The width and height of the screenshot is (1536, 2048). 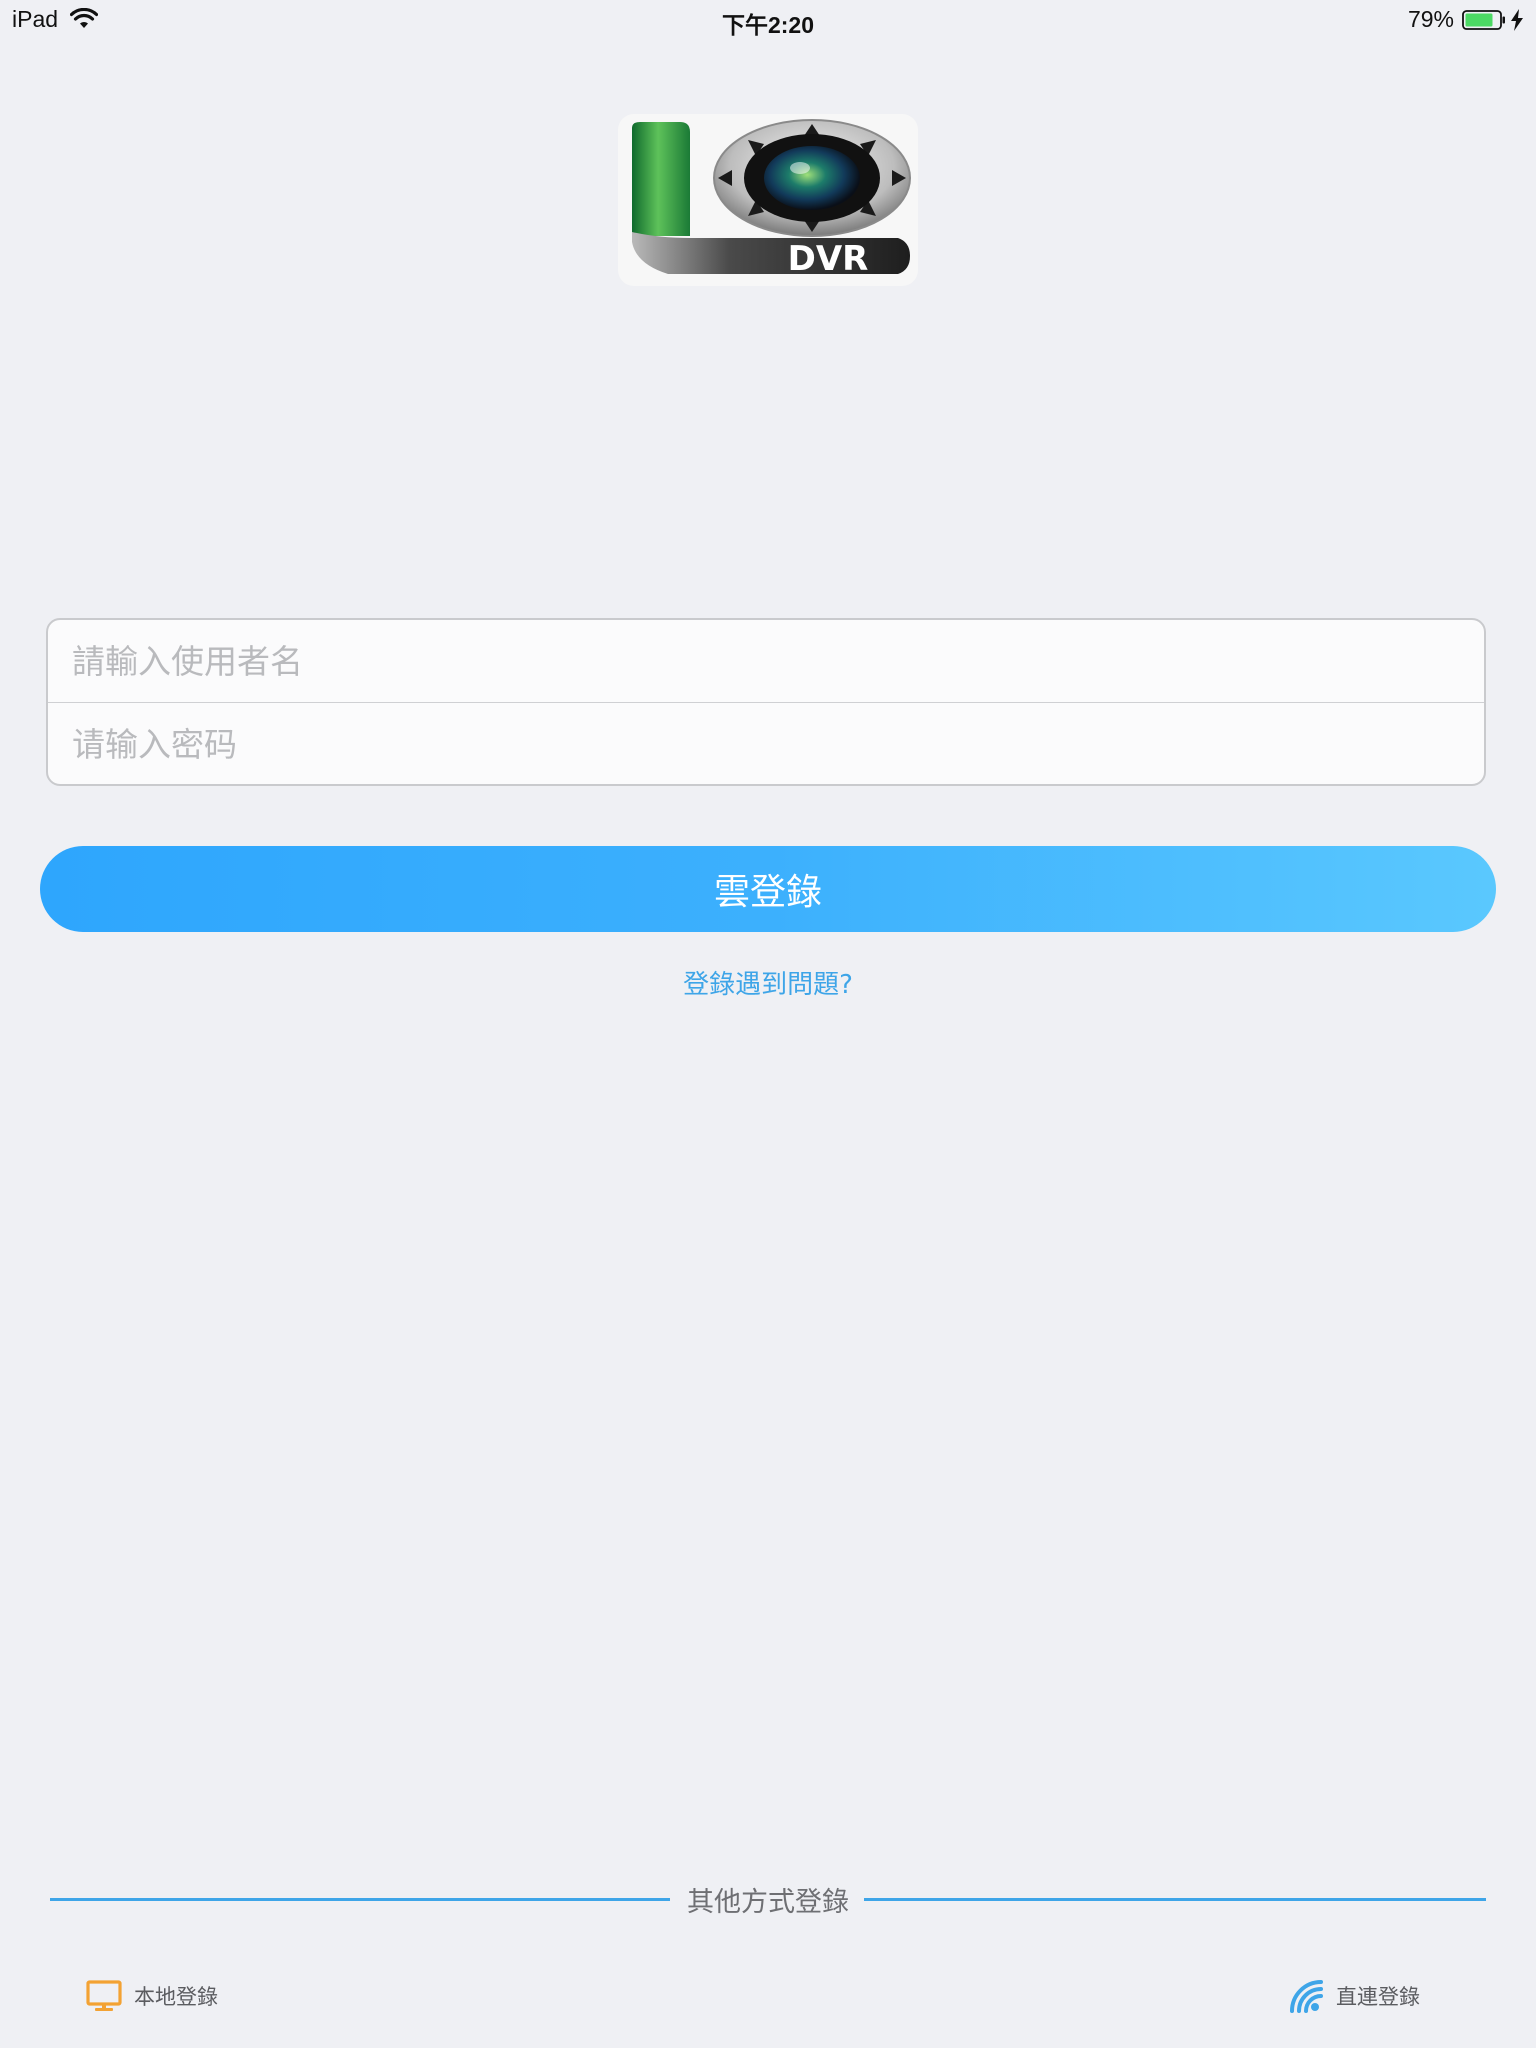 I want to click on direct-login-button: 直連登錄, so click(x=1354, y=1996).